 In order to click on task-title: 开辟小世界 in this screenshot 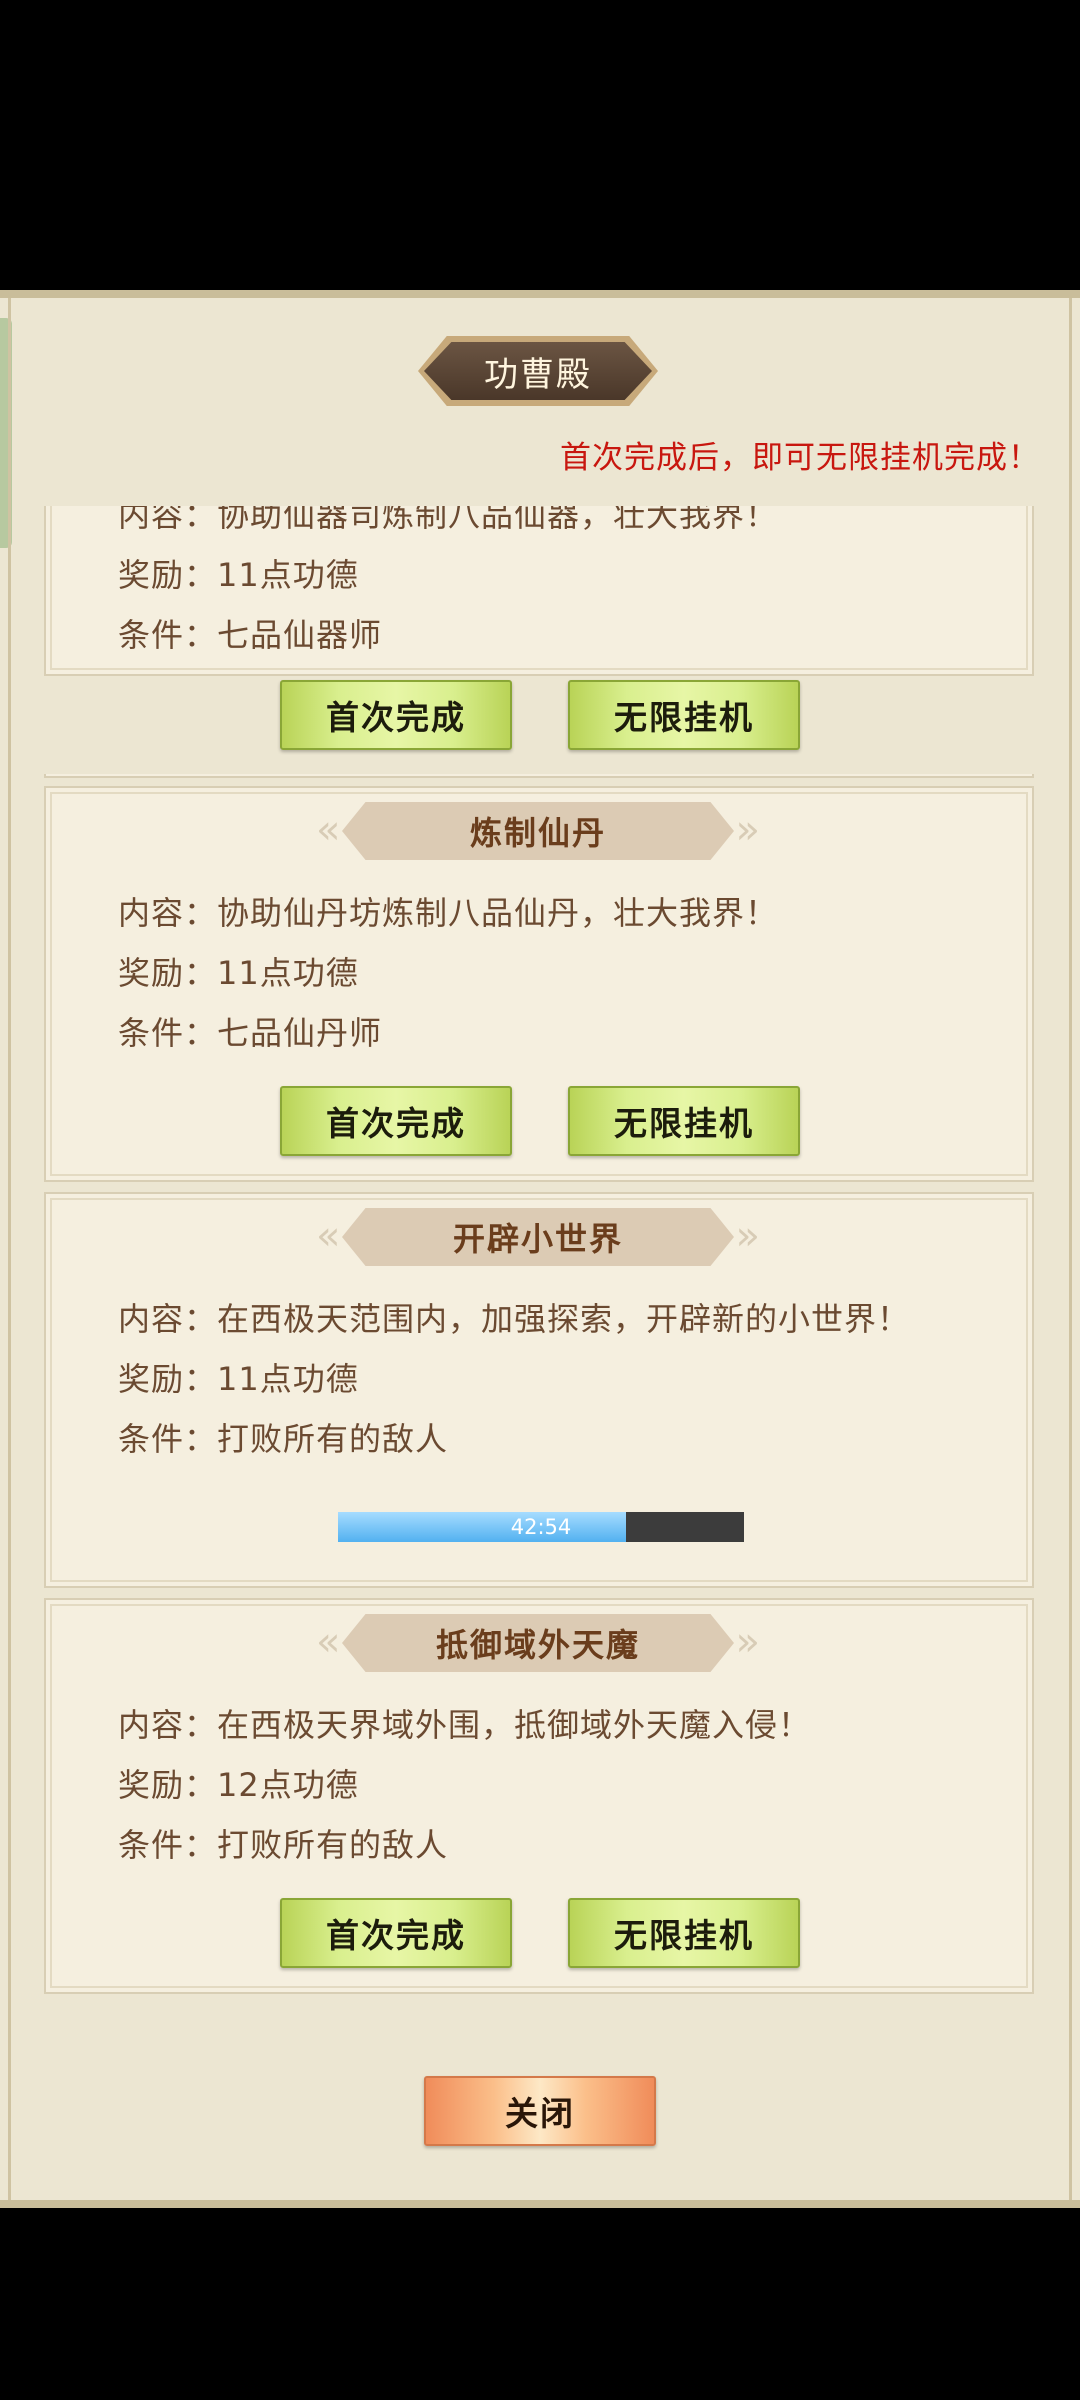, I will do `click(537, 1239)`.